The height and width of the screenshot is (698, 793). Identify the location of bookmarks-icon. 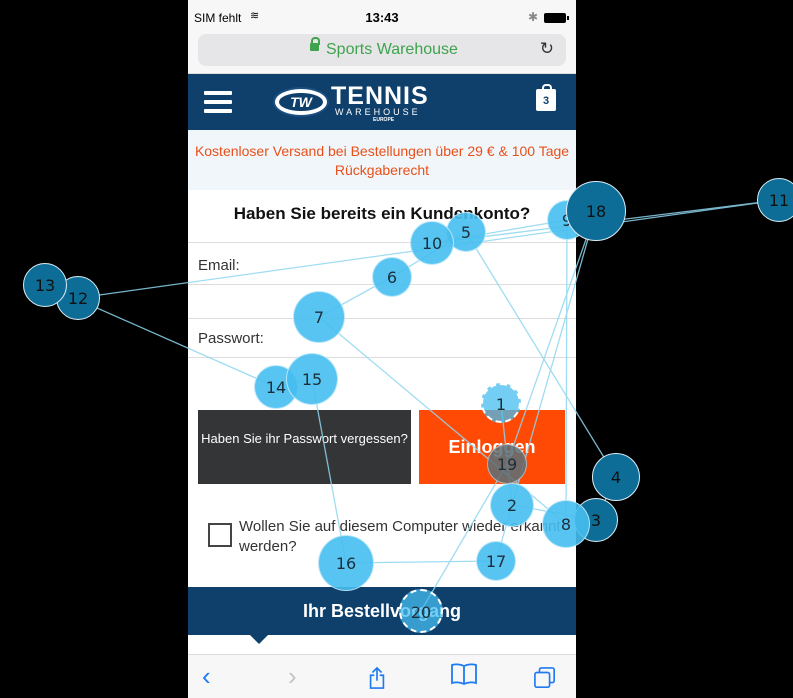
(464, 674).